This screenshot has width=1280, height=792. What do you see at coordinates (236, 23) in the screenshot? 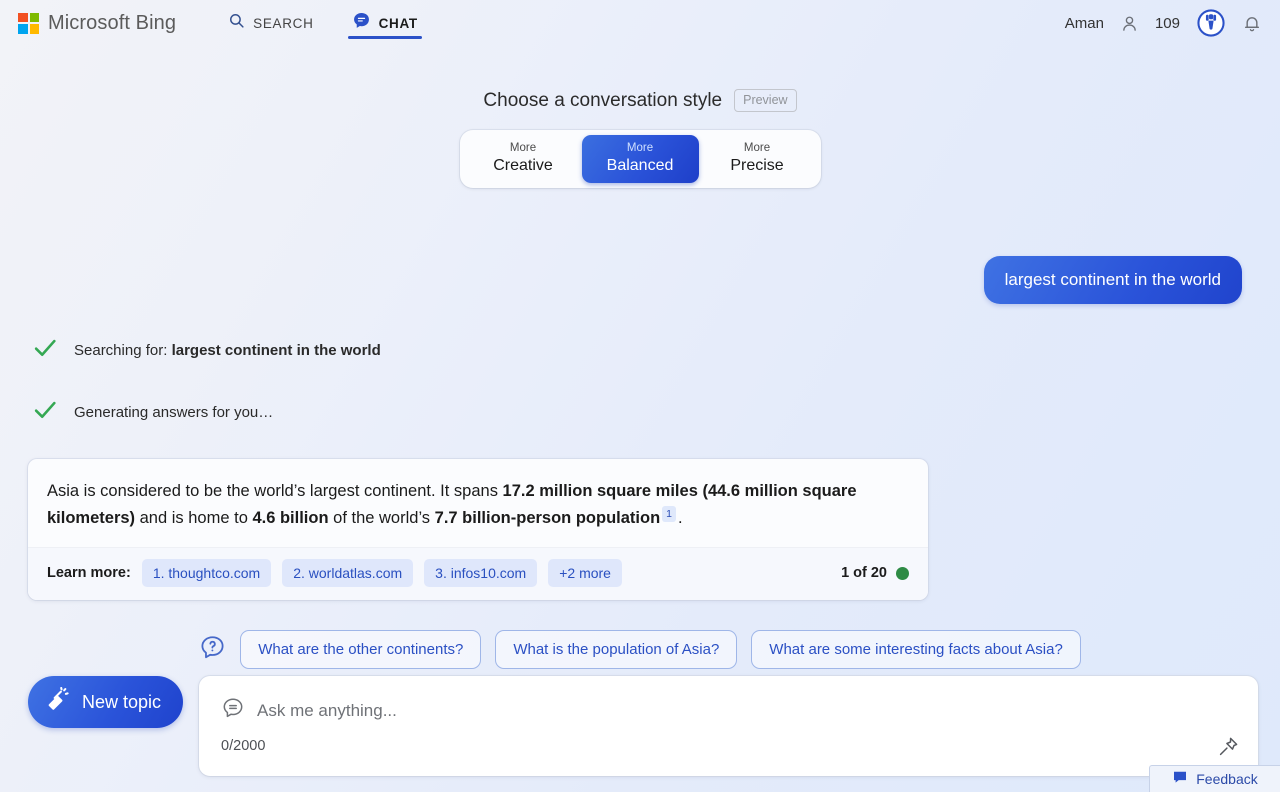
I see `search-icon` at bounding box center [236, 23].